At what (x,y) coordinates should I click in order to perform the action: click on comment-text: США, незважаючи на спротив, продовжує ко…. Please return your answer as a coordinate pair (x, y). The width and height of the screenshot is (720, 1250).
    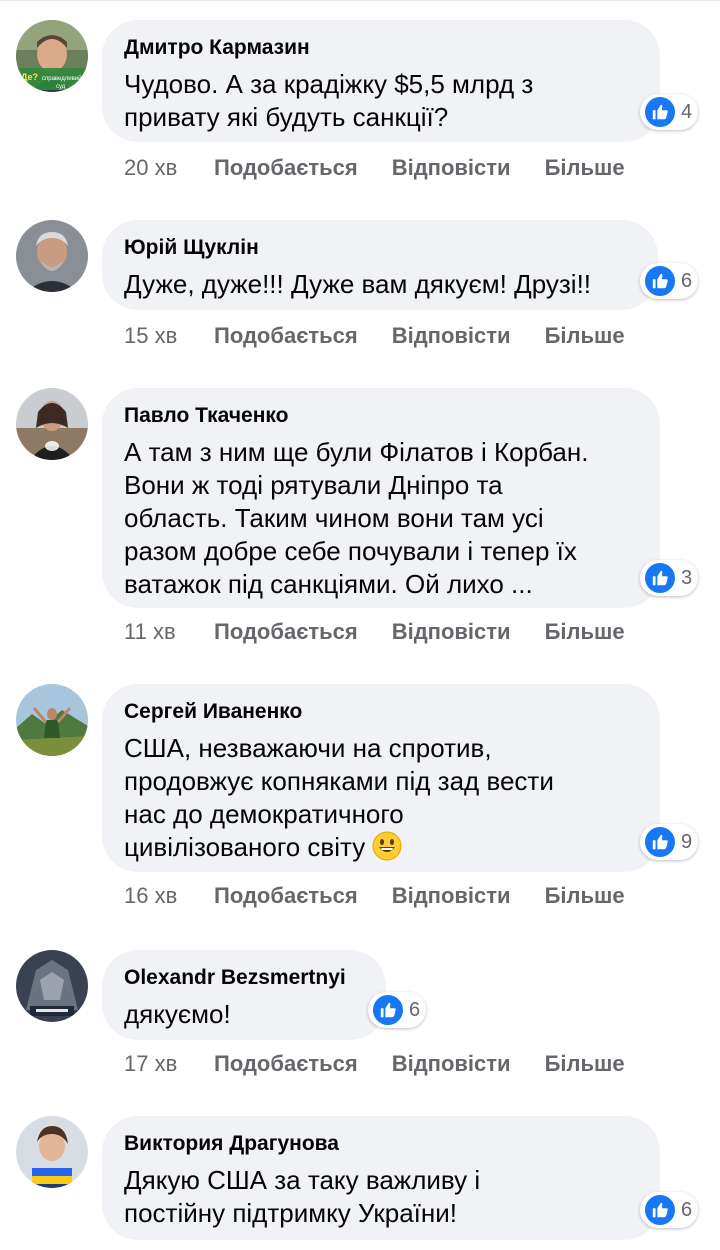
    Looking at the image, I should click on (381, 798).